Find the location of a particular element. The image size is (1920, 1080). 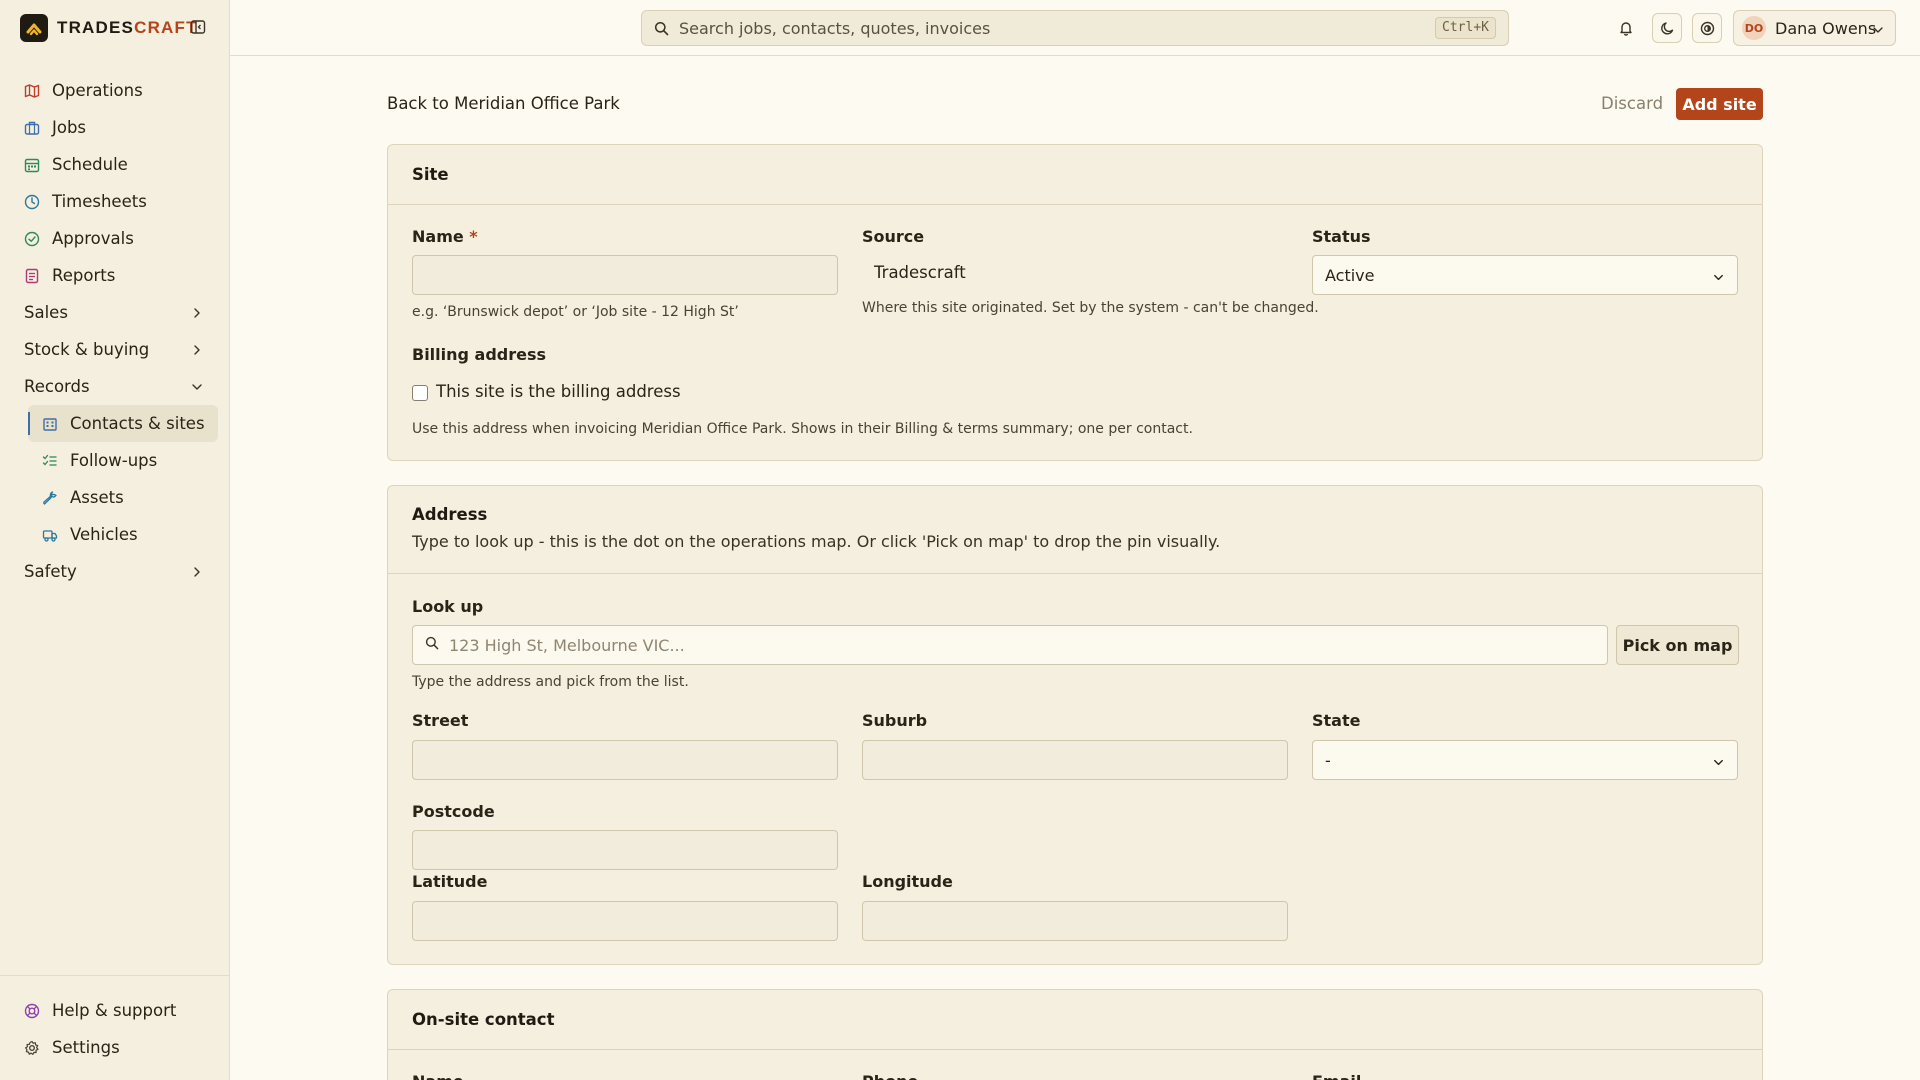

sidebar-item-settings: Settings is located at coordinates (115, 1047).